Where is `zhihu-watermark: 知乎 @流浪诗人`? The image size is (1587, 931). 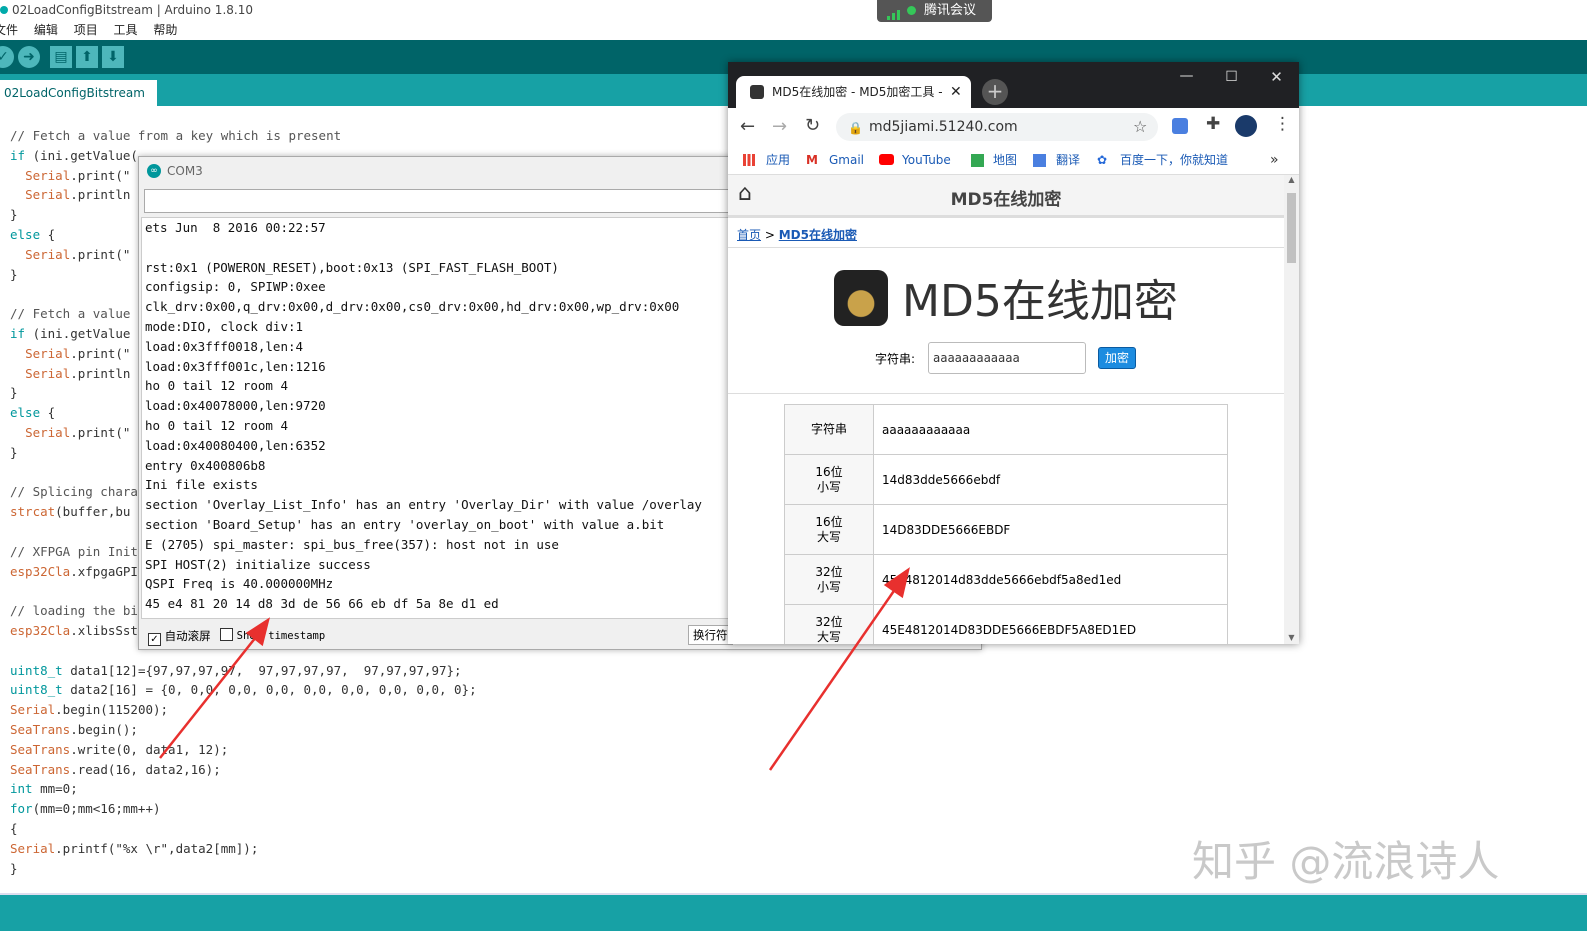 zhihu-watermark: 知乎 @流浪诗人 is located at coordinates (1346, 861).